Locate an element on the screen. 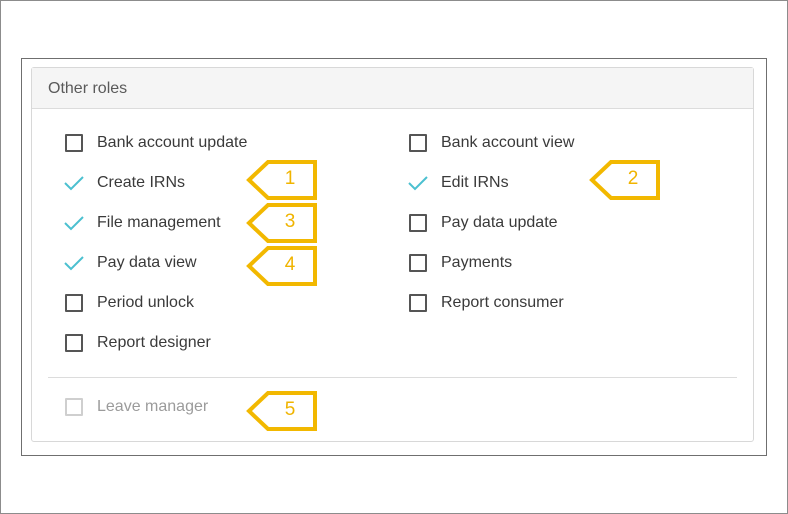  role-pay-data-view: Pay data view is located at coordinates (130, 263).